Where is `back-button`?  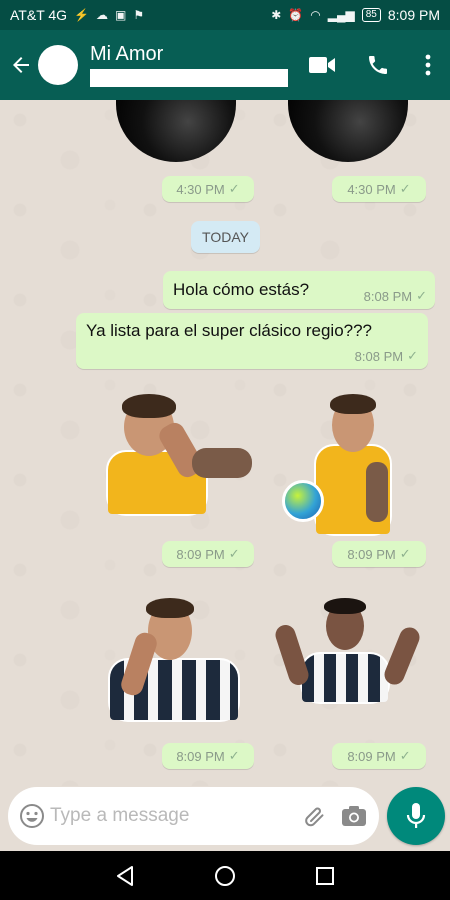 back-button is located at coordinates (21, 65).